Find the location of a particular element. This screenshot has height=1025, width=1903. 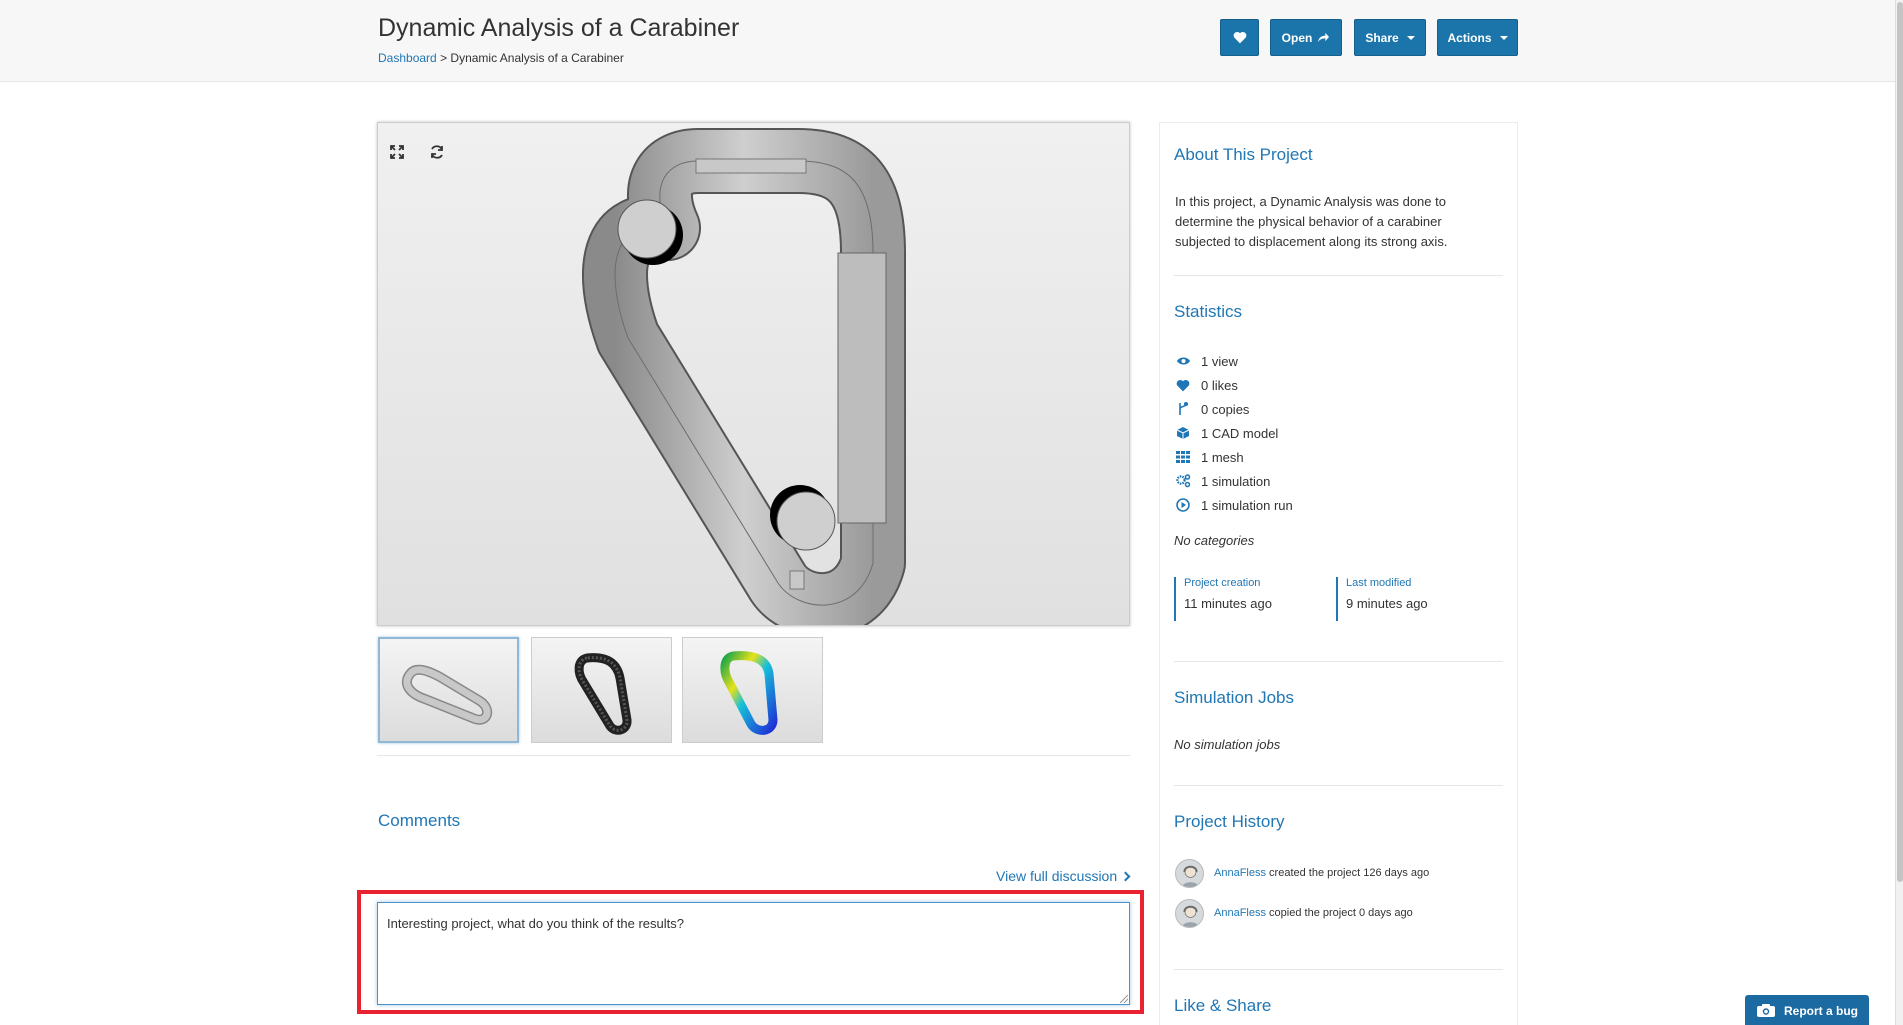

fork-icon is located at coordinates (1183, 409).